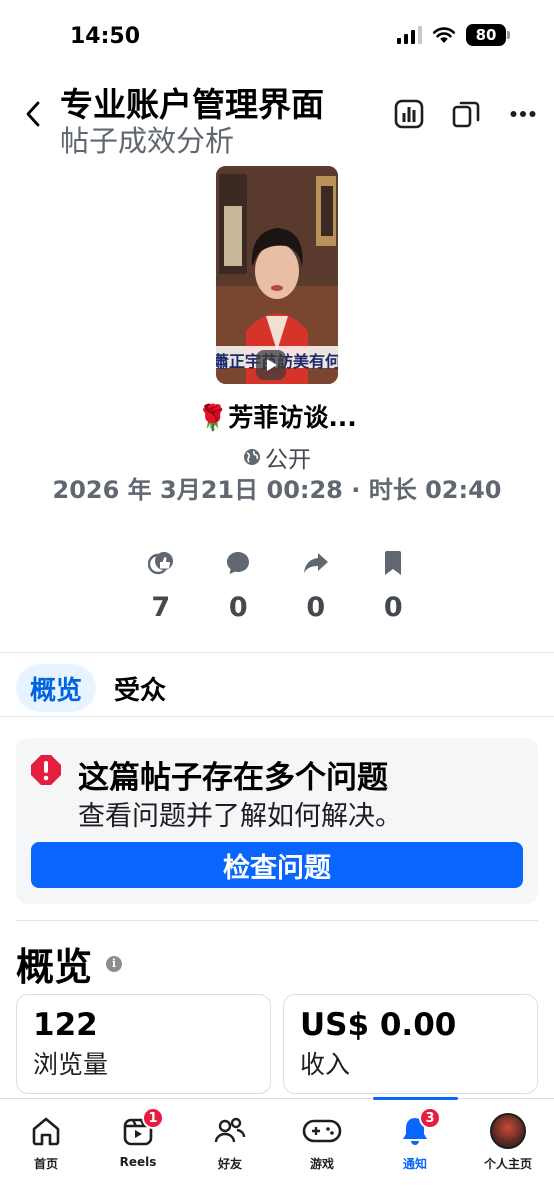 Image resolution: width=554 pixels, height=1200 pixels. Describe the element at coordinates (325, 1064) in the screenshot. I see `metric-label: 收入` at that location.